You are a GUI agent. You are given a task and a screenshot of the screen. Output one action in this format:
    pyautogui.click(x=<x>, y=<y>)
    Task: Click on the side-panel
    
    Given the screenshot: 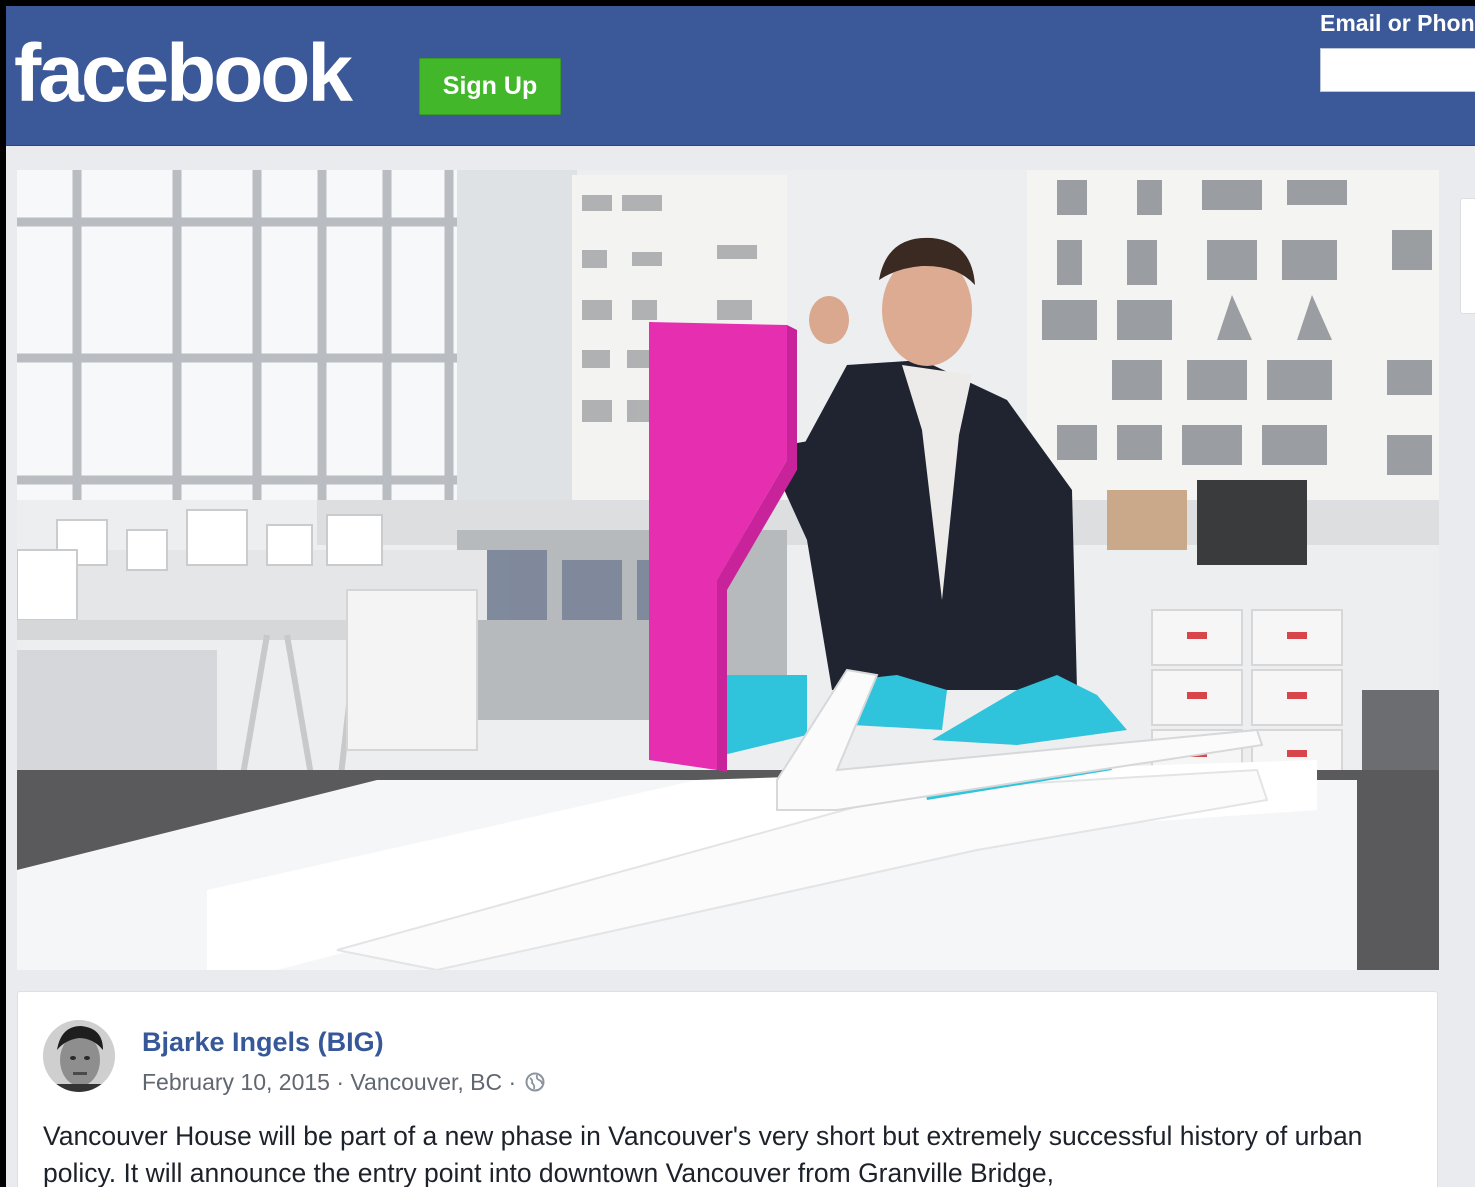 What is the action you would take?
    pyautogui.click(x=1467, y=256)
    